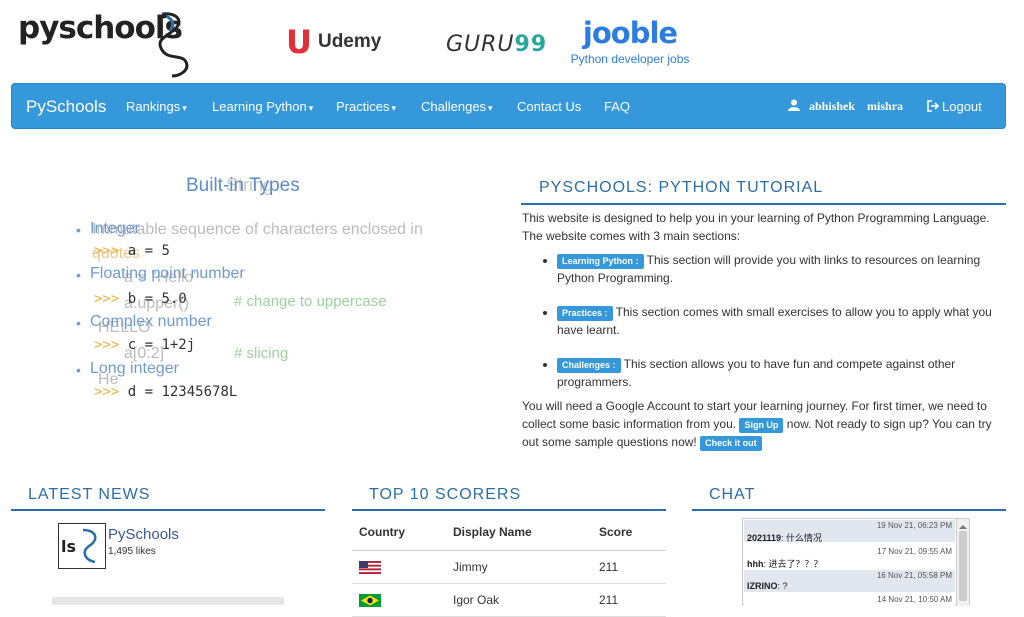  What do you see at coordinates (589, 365) in the screenshot?
I see `challenges-badge: Challenges :` at bounding box center [589, 365].